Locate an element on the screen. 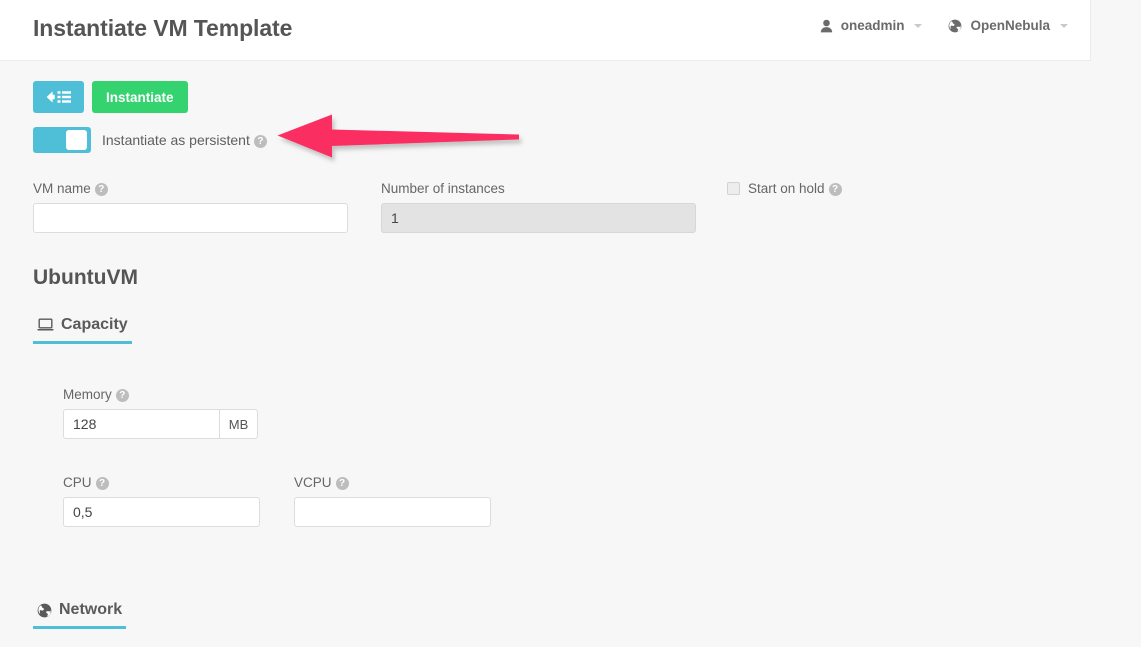 Image resolution: width=1141 pixels, height=647 pixels. memory-label: Memory? is located at coordinates (96, 394).